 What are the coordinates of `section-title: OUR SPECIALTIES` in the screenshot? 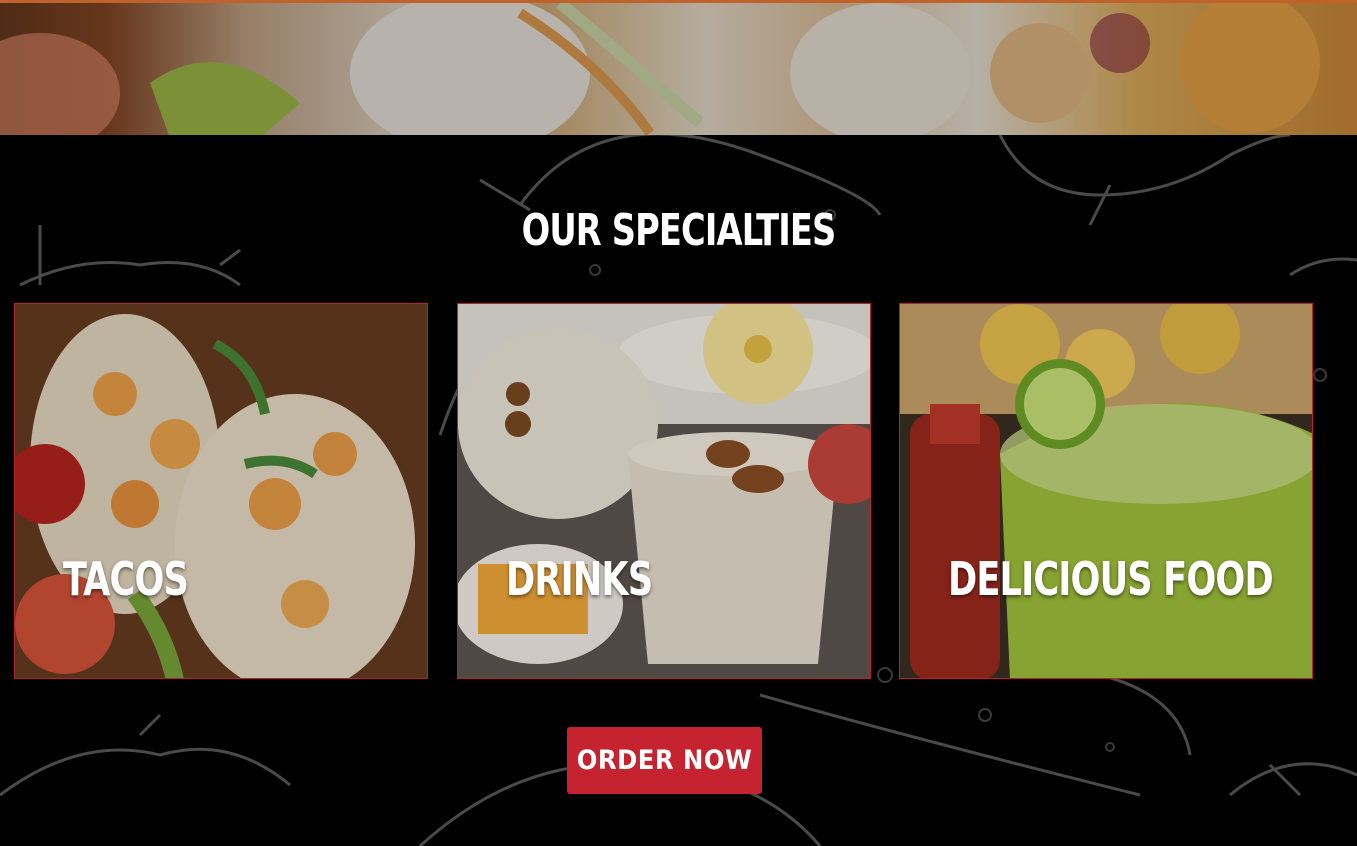 It's located at (679, 230).